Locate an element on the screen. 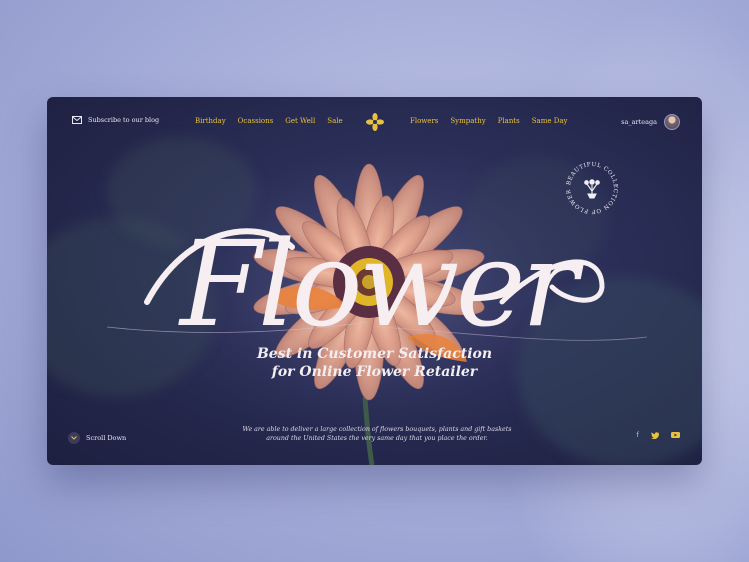 This screenshot has height=562, width=749. nav-link-sympathy: Sympathy is located at coordinates (467, 121).